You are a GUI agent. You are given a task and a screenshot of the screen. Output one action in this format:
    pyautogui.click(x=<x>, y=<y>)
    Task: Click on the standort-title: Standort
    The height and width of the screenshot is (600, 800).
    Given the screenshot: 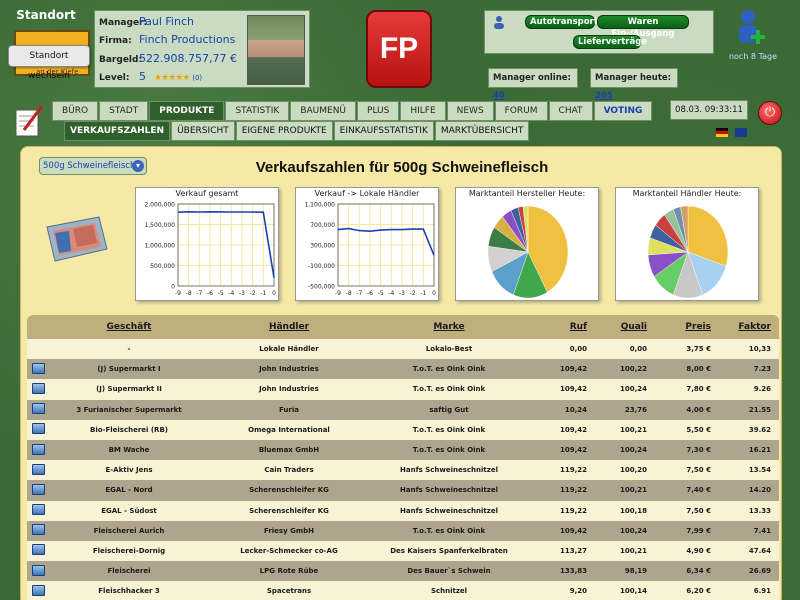 What is the action you would take?
    pyautogui.click(x=46, y=15)
    